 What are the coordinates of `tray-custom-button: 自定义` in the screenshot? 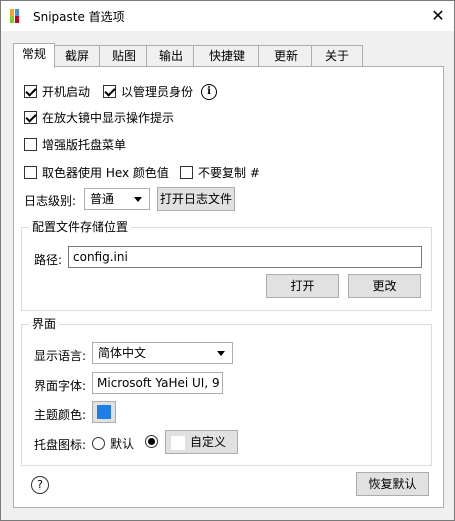 It's located at (201, 442).